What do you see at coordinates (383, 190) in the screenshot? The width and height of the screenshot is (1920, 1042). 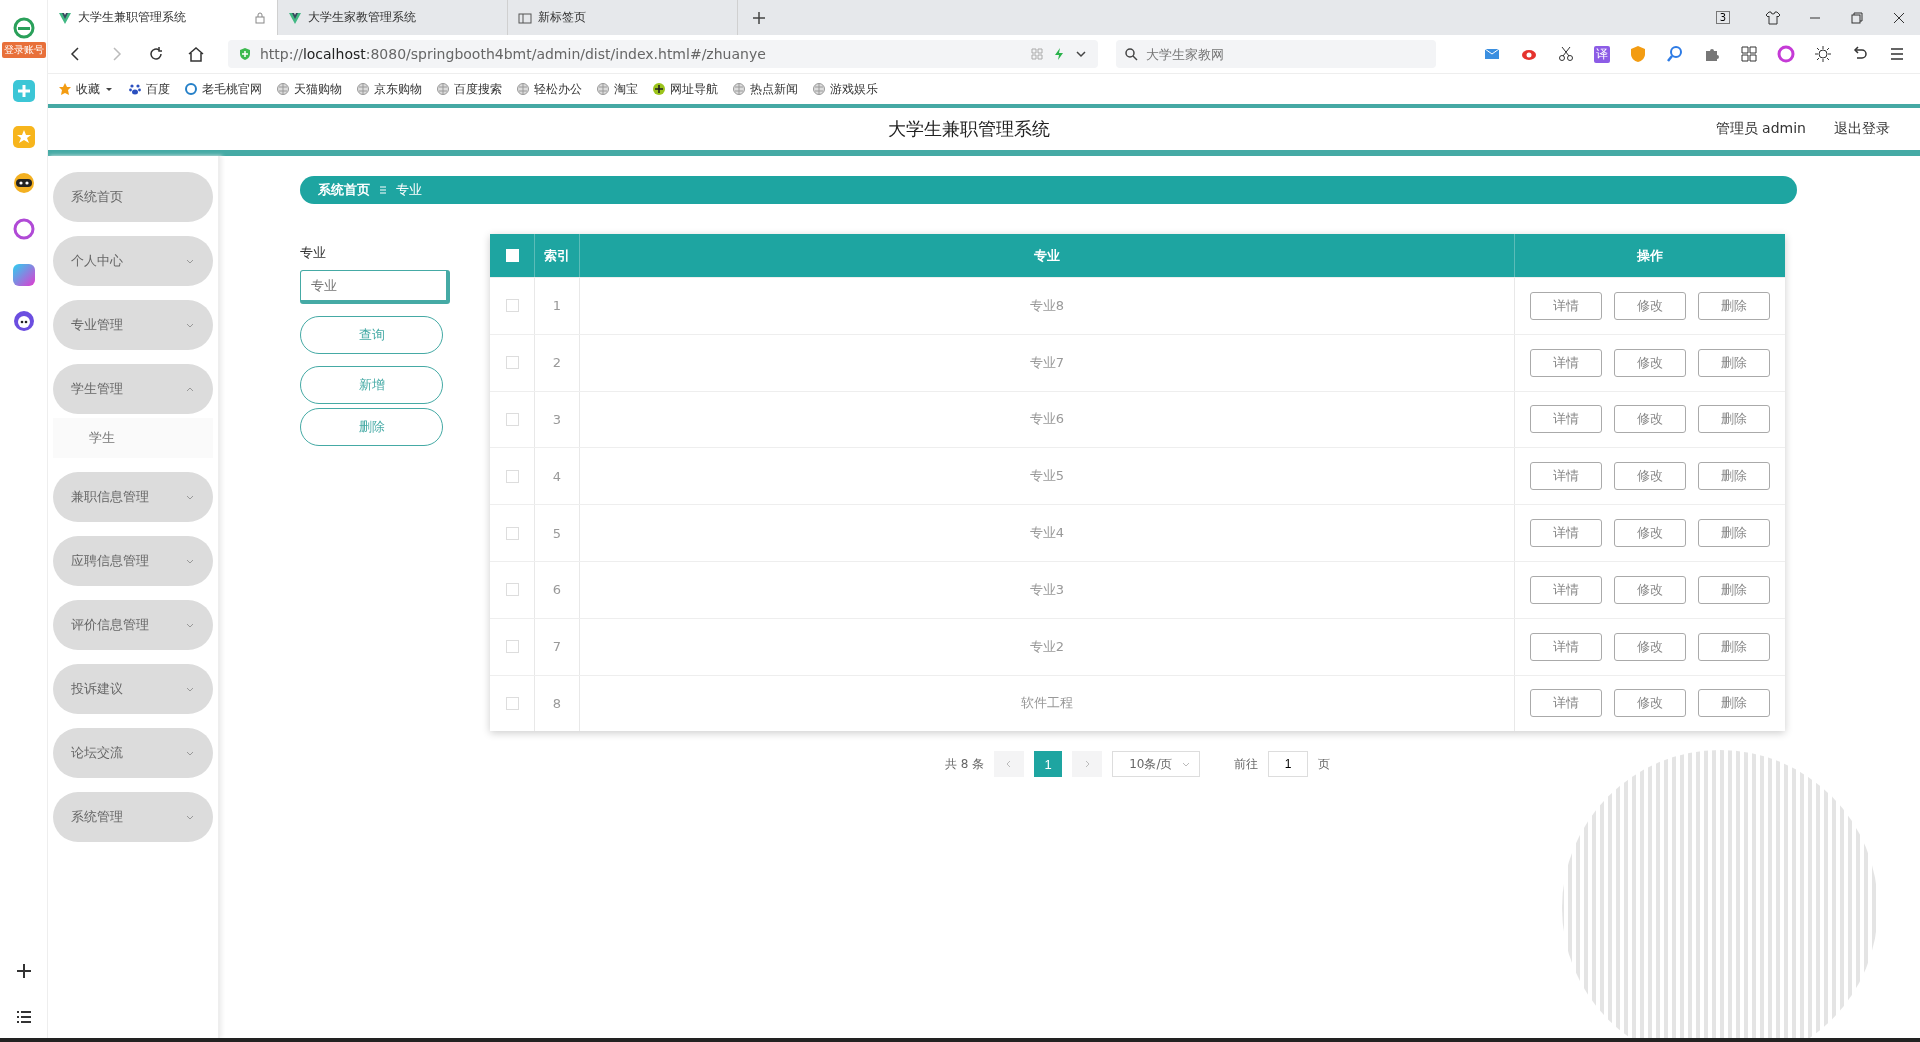 I see `separator-icon` at bounding box center [383, 190].